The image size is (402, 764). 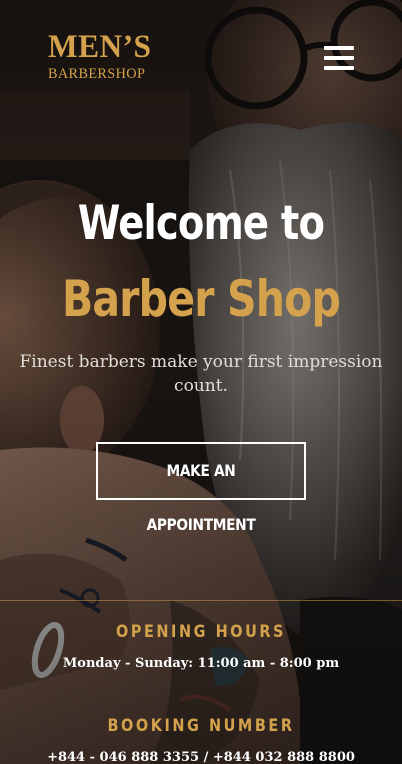 What do you see at coordinates (201, 663) in the screenshot?
I see `opening-hours-value: Monday - Sunday: 11:00 am - 8:00 pm` at bounding box center [201, 663].